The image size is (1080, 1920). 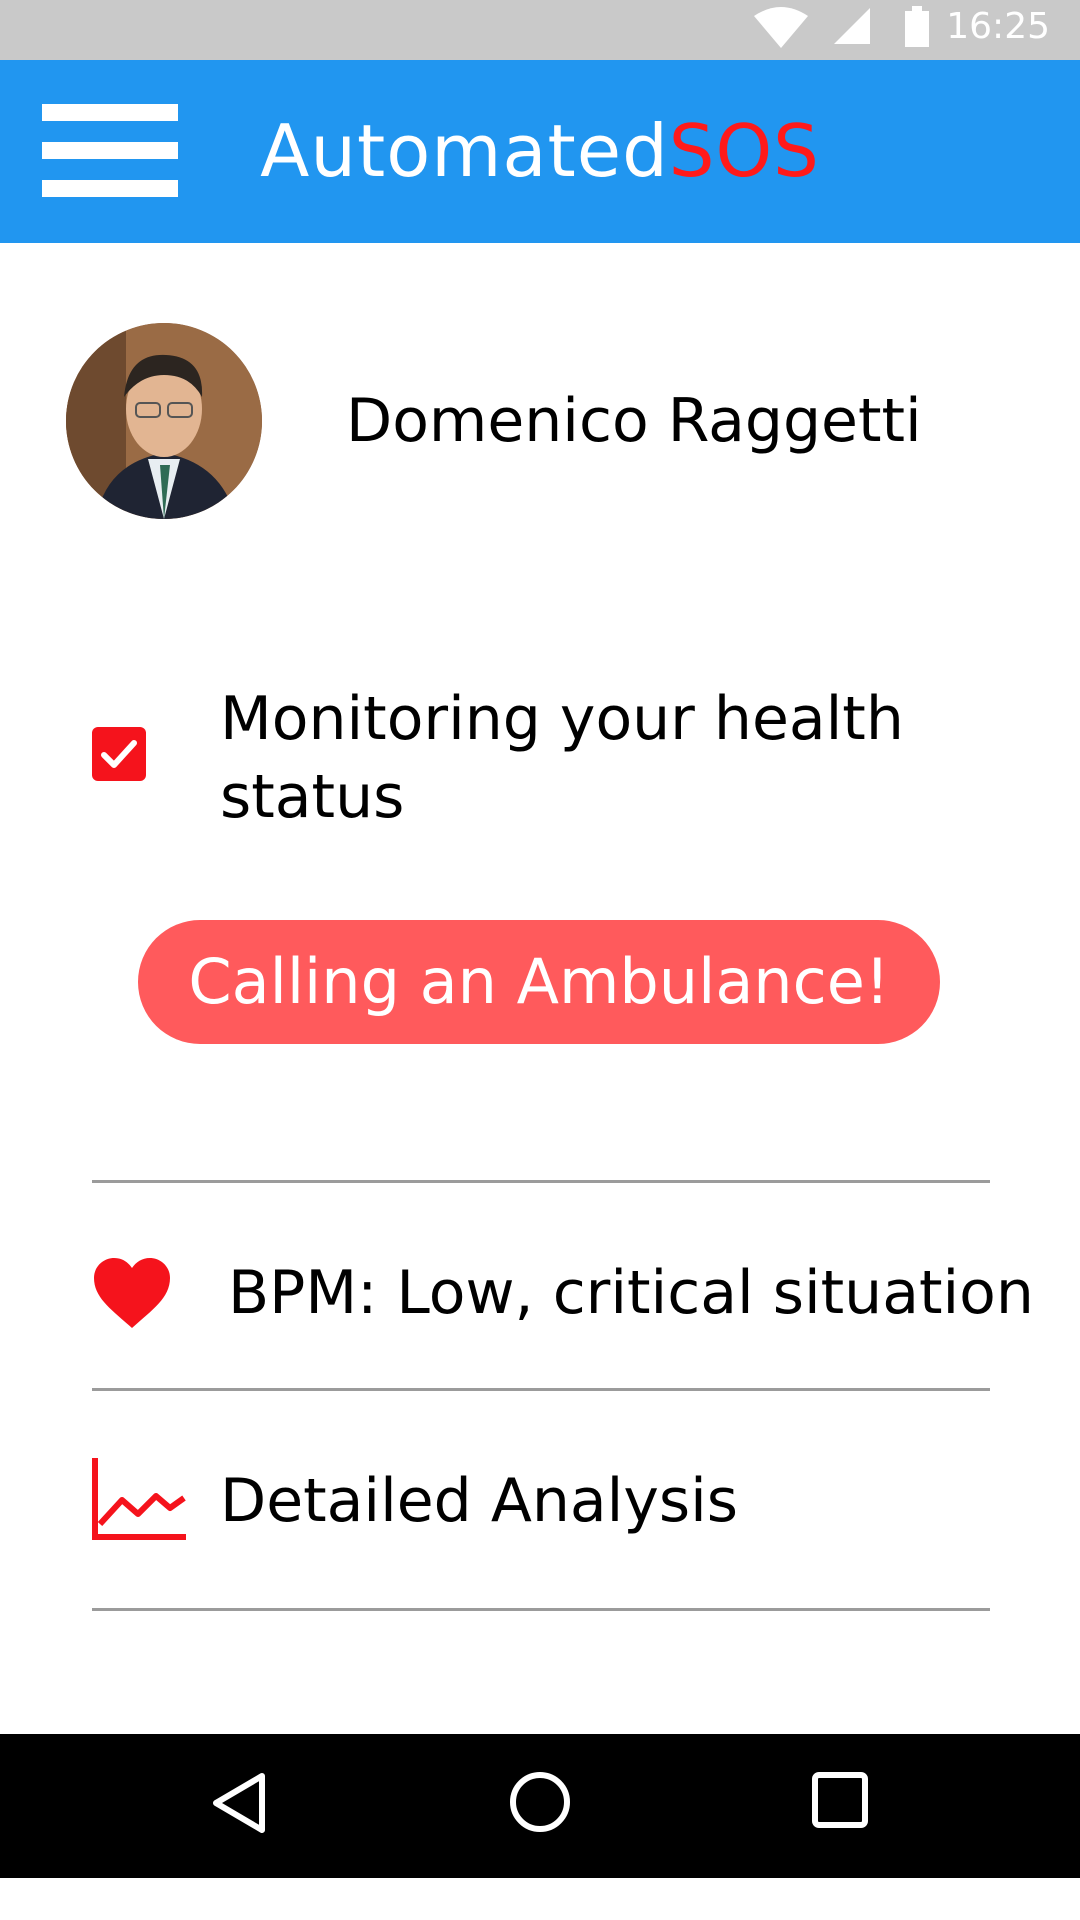 I want to click on profile-name: Domenico Raggetti, so click(x=634, y=421).